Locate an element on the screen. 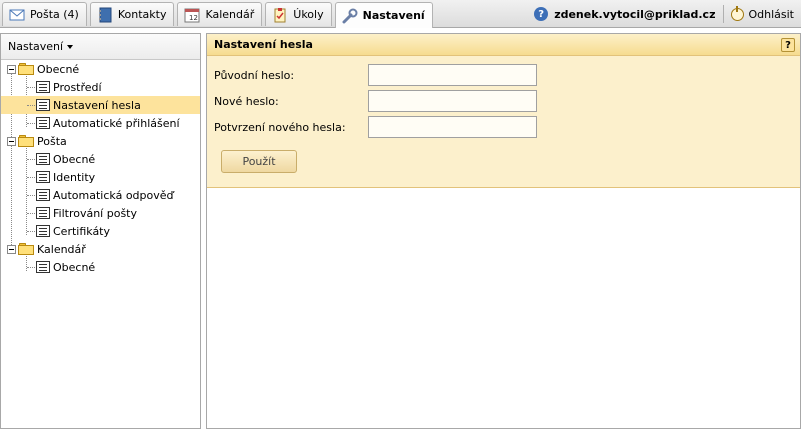 Image resolution: width=801 pixels, height=429 pixels. panel-title: Nastavení hesla is located at coordinates (263, 44).